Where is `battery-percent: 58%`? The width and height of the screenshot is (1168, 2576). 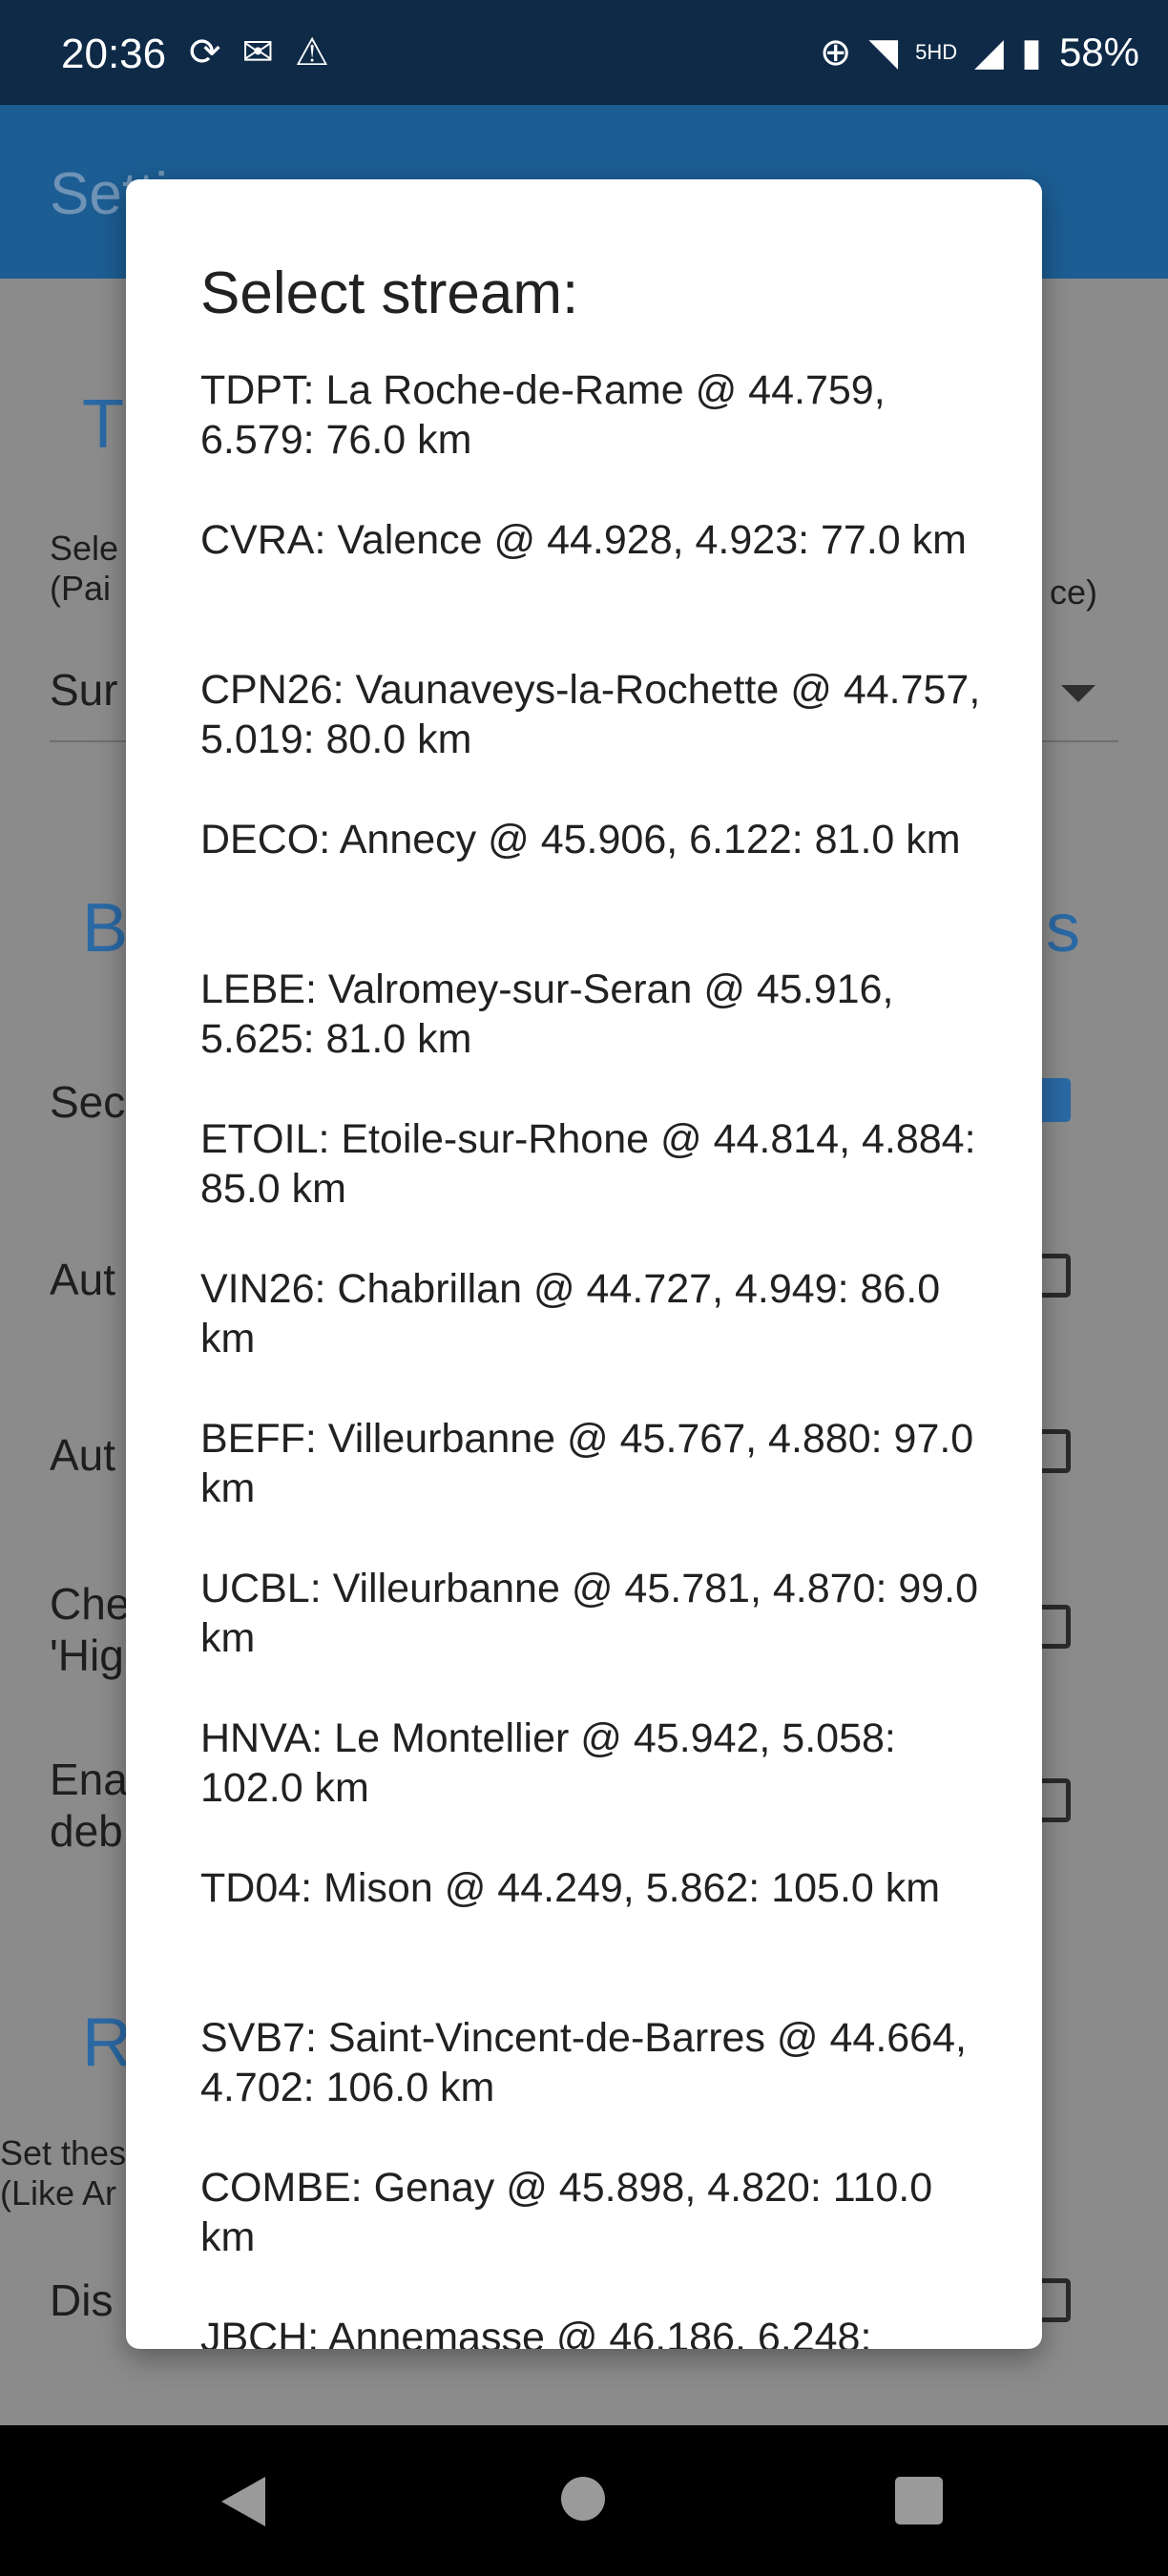
battery-percent: 58% is located at coordinates (1099, 52).